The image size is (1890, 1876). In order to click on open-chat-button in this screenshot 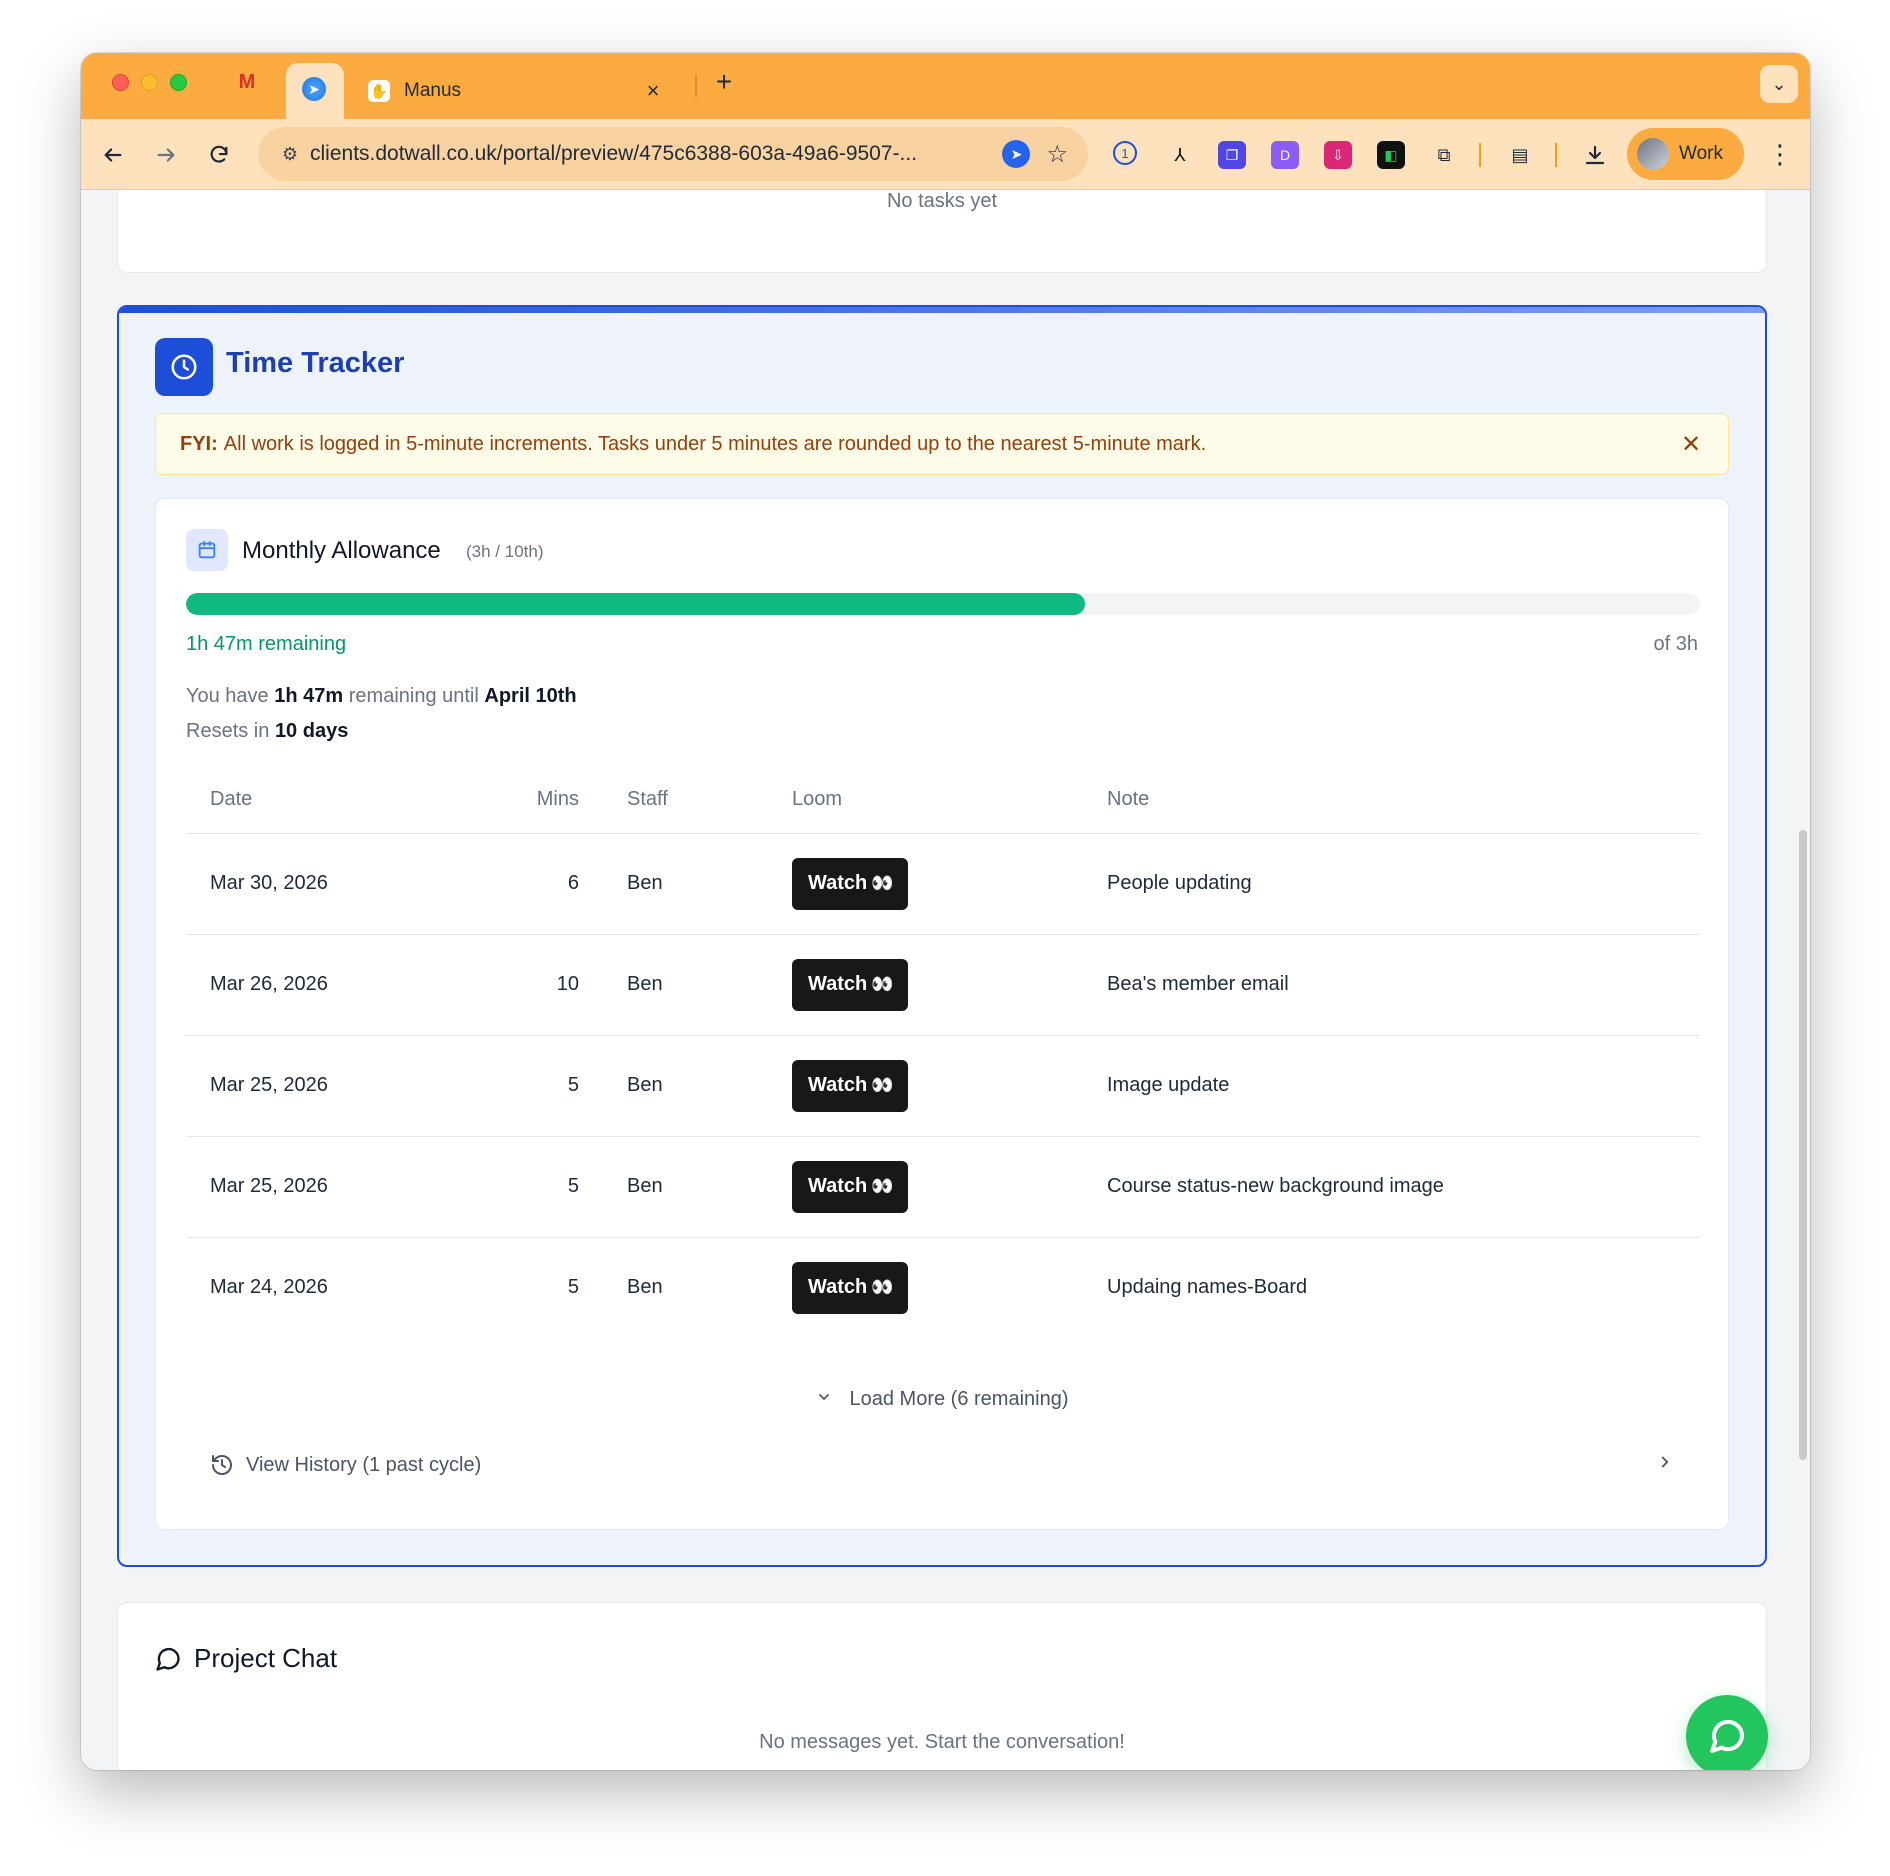, I will do `click(1727, 1732)`.